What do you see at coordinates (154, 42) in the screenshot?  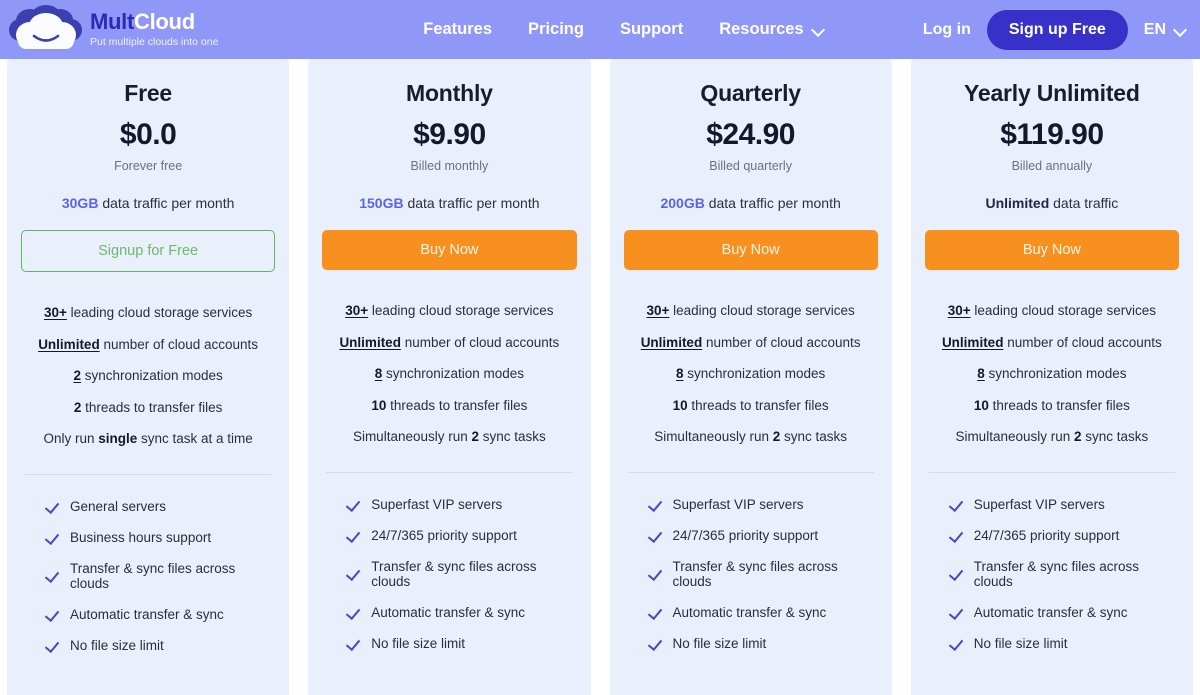 I see `brand-tagline: Put multiple clouds into one` at bounding box center [154, 42].